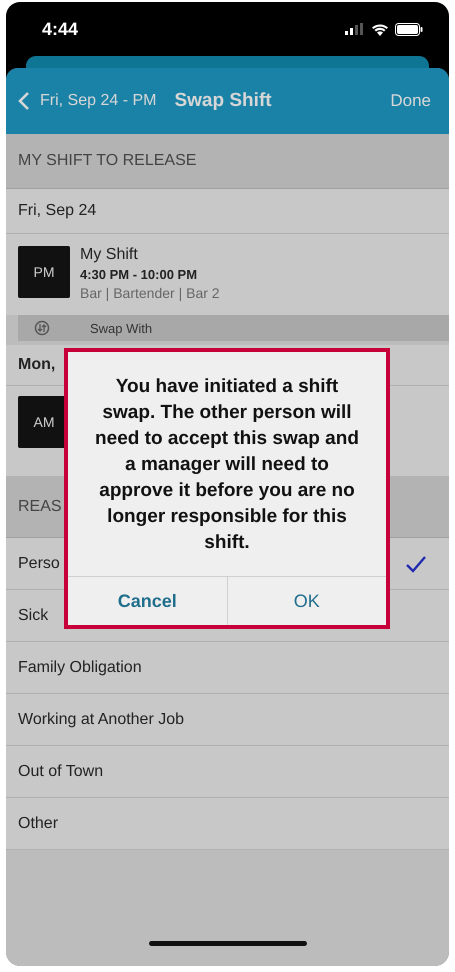 Image resolution: width=455 pixels, height=972 pixels. I want to click on shift-date: Mon,, so click(37, 365).